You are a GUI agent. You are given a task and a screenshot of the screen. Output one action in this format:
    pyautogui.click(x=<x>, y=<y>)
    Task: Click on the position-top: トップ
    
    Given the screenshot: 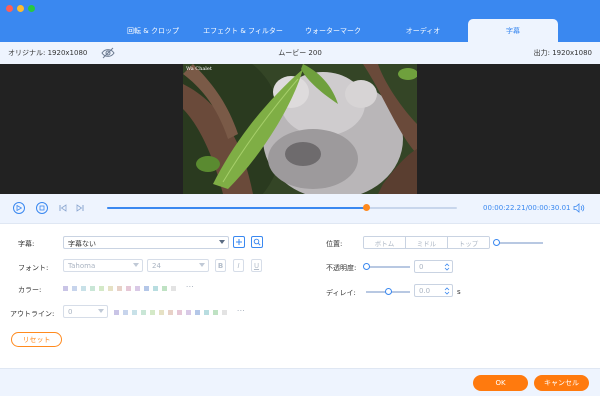 What is the action you would take?
    pyautogui.click(x=468, y=242)
    